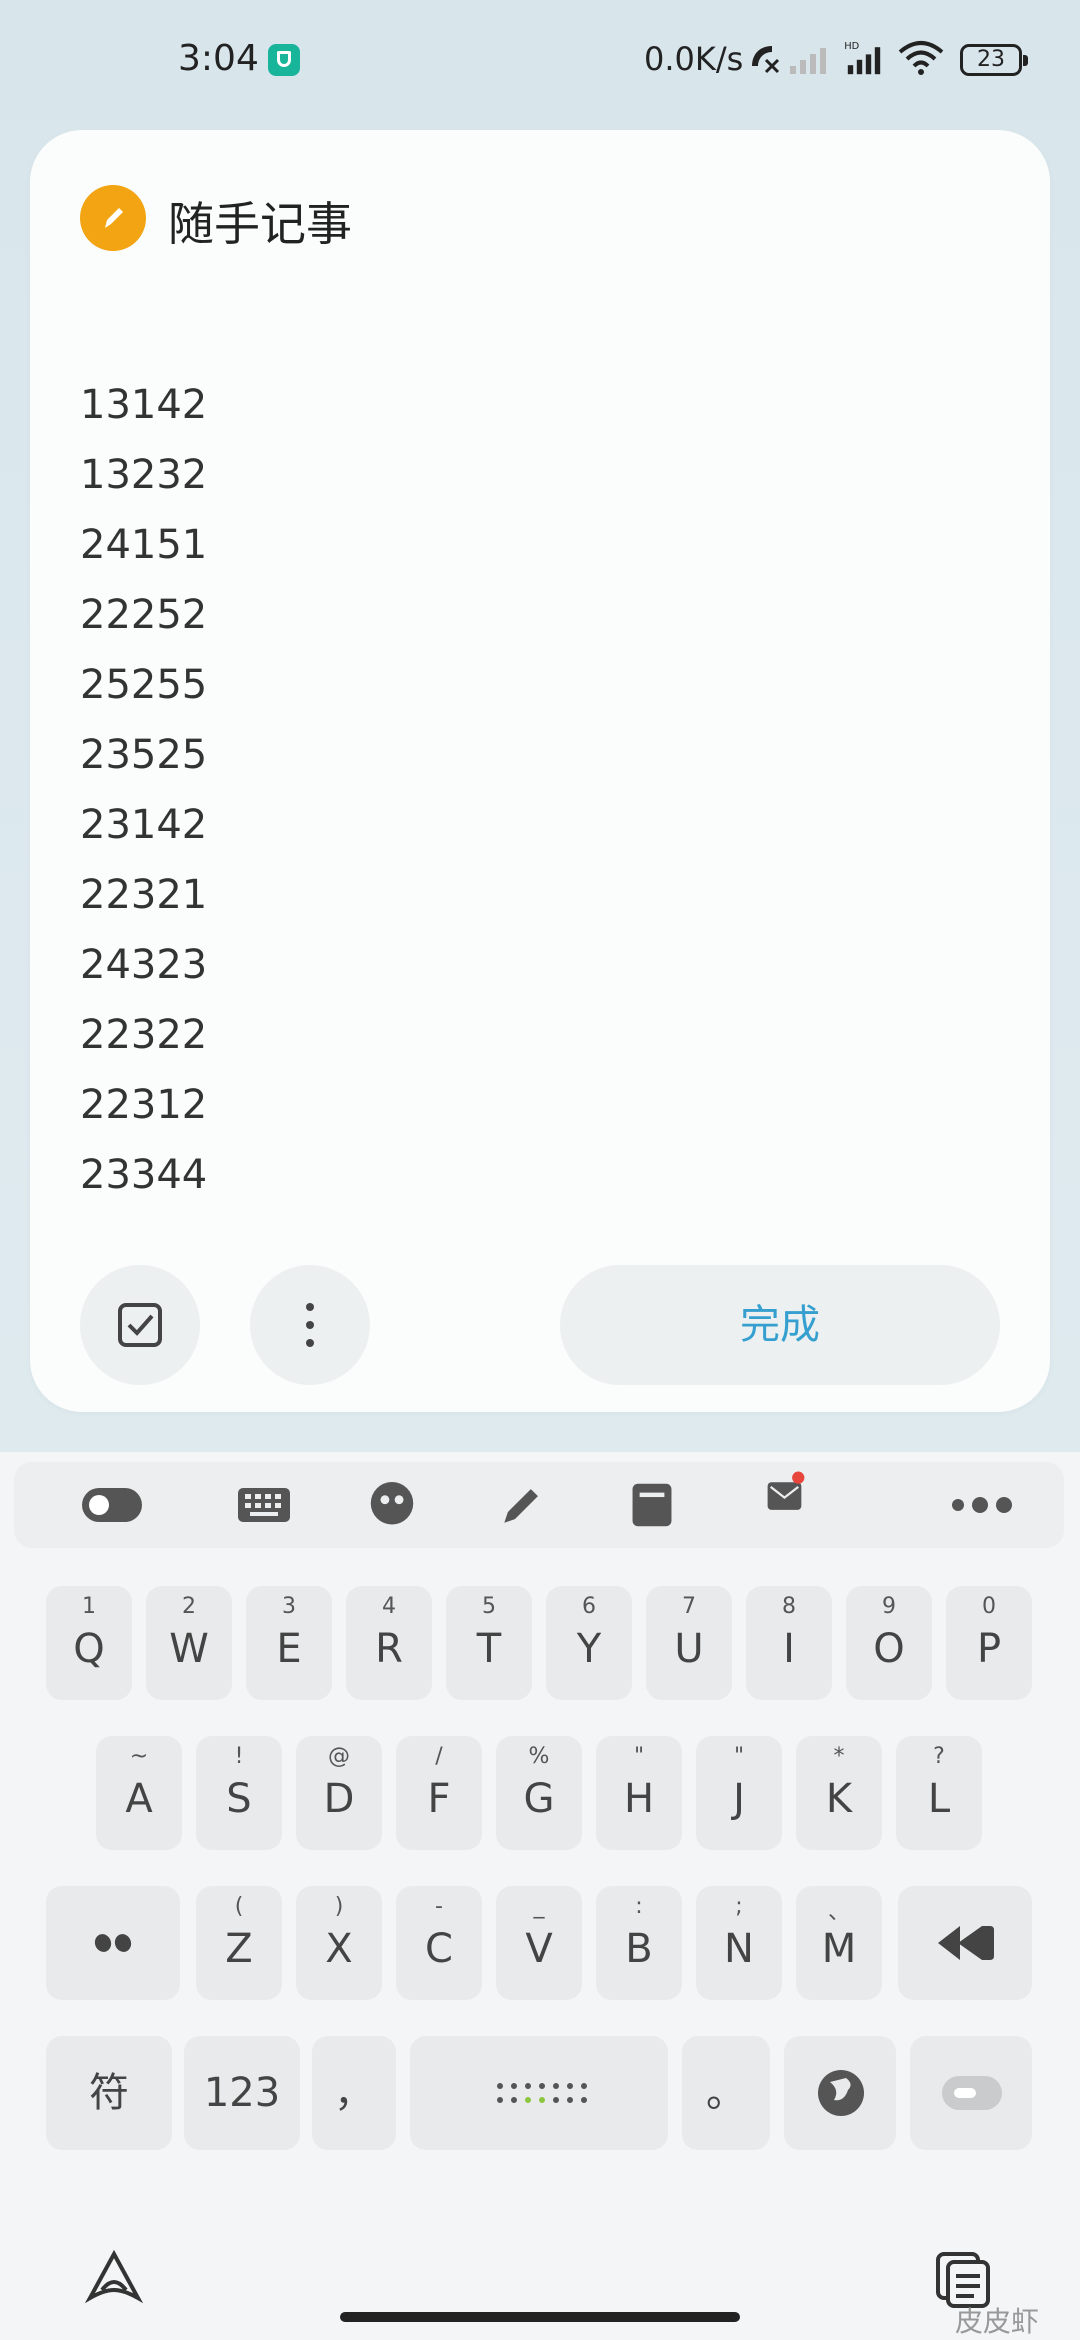  What do you see at coordinates (189, 1649) in the screenshot?
I see `key-label: W` at bounding box center [189, 1649].